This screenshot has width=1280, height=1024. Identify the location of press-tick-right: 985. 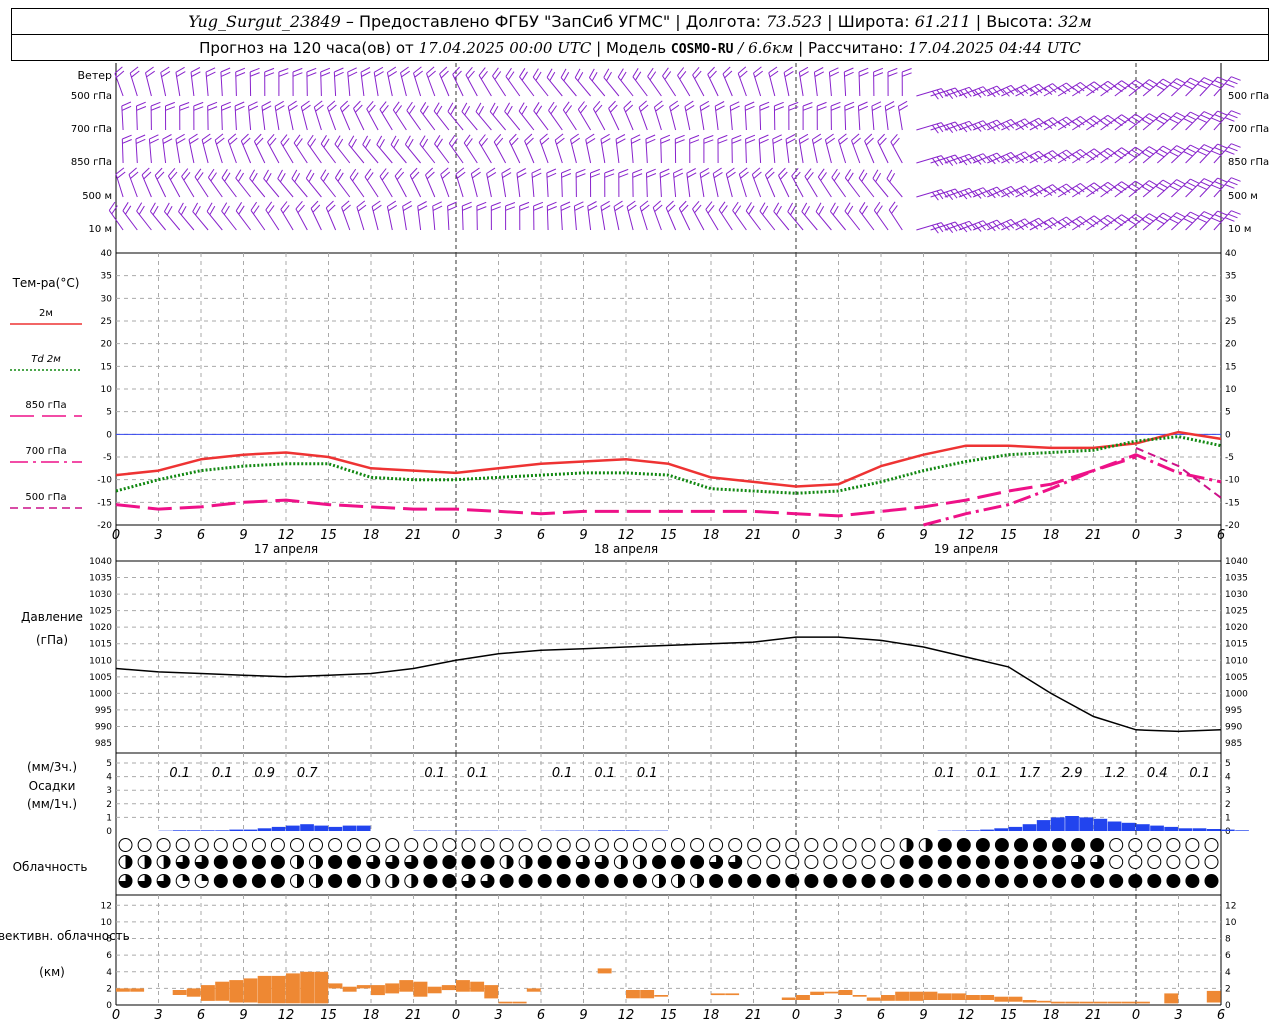
(1233, 744).